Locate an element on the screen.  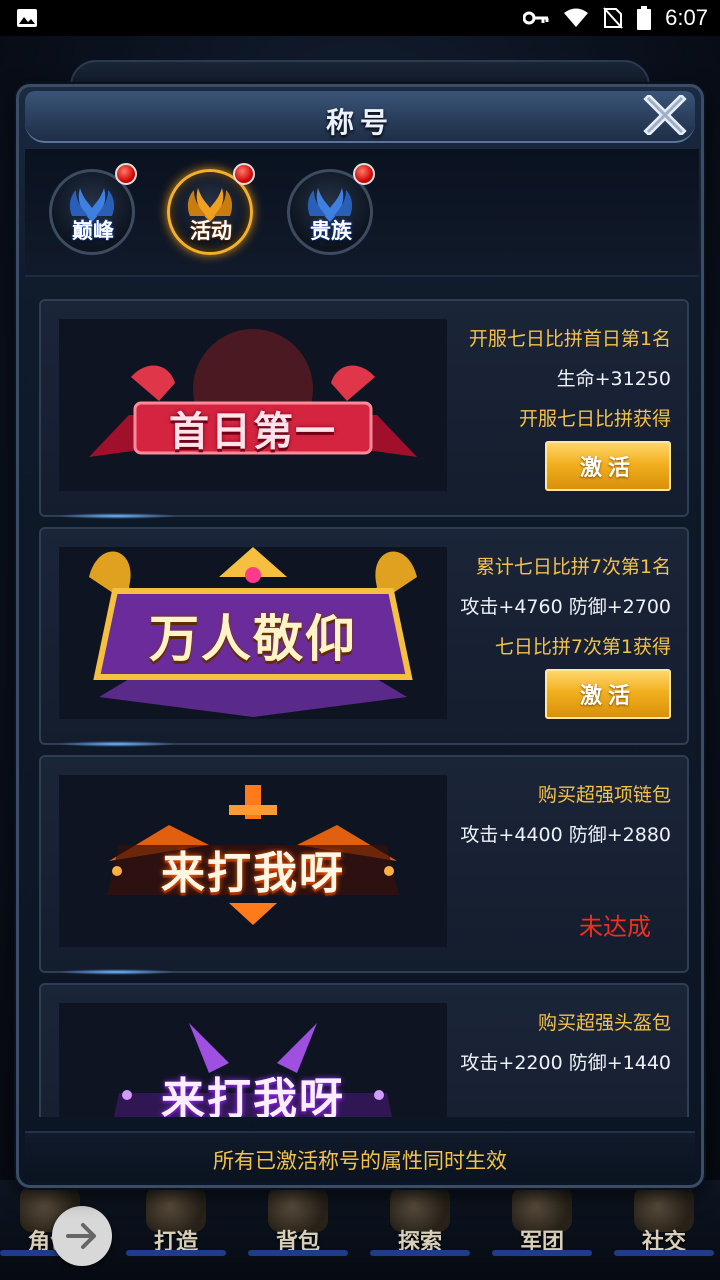
dialog-title: 称号 is located at coordinates (359, 122).